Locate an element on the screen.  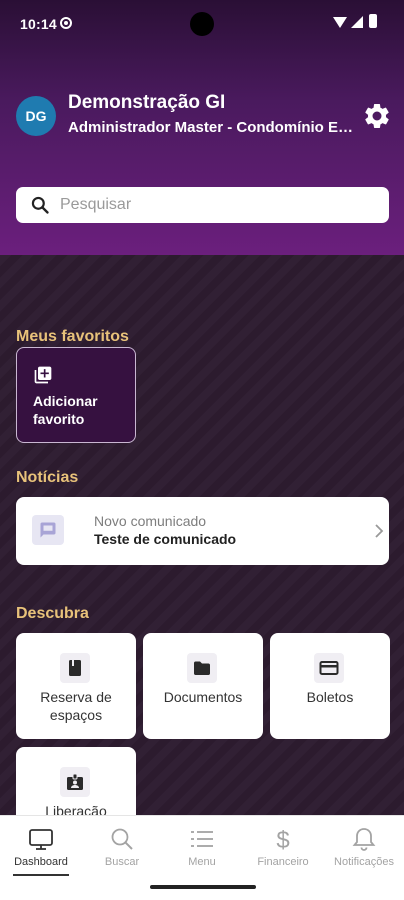
magnifier-icon is located at coordinates (122, 839).